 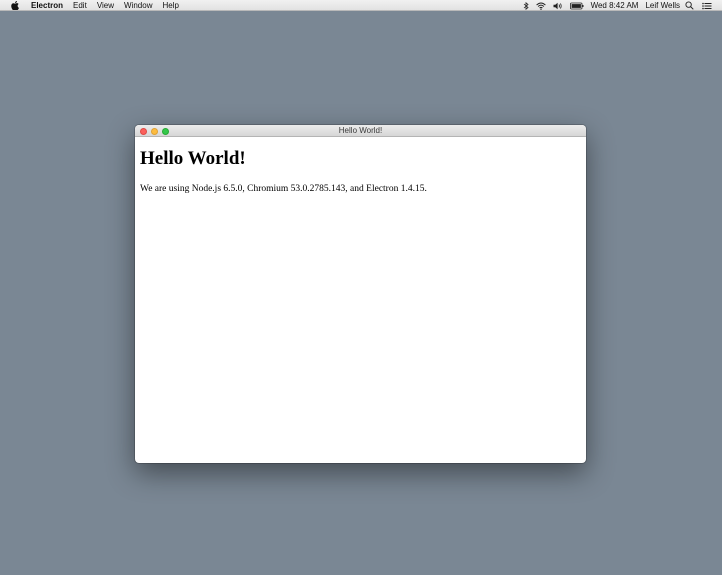 I want to click on menu-bar-system, so click(x=694, y=5).